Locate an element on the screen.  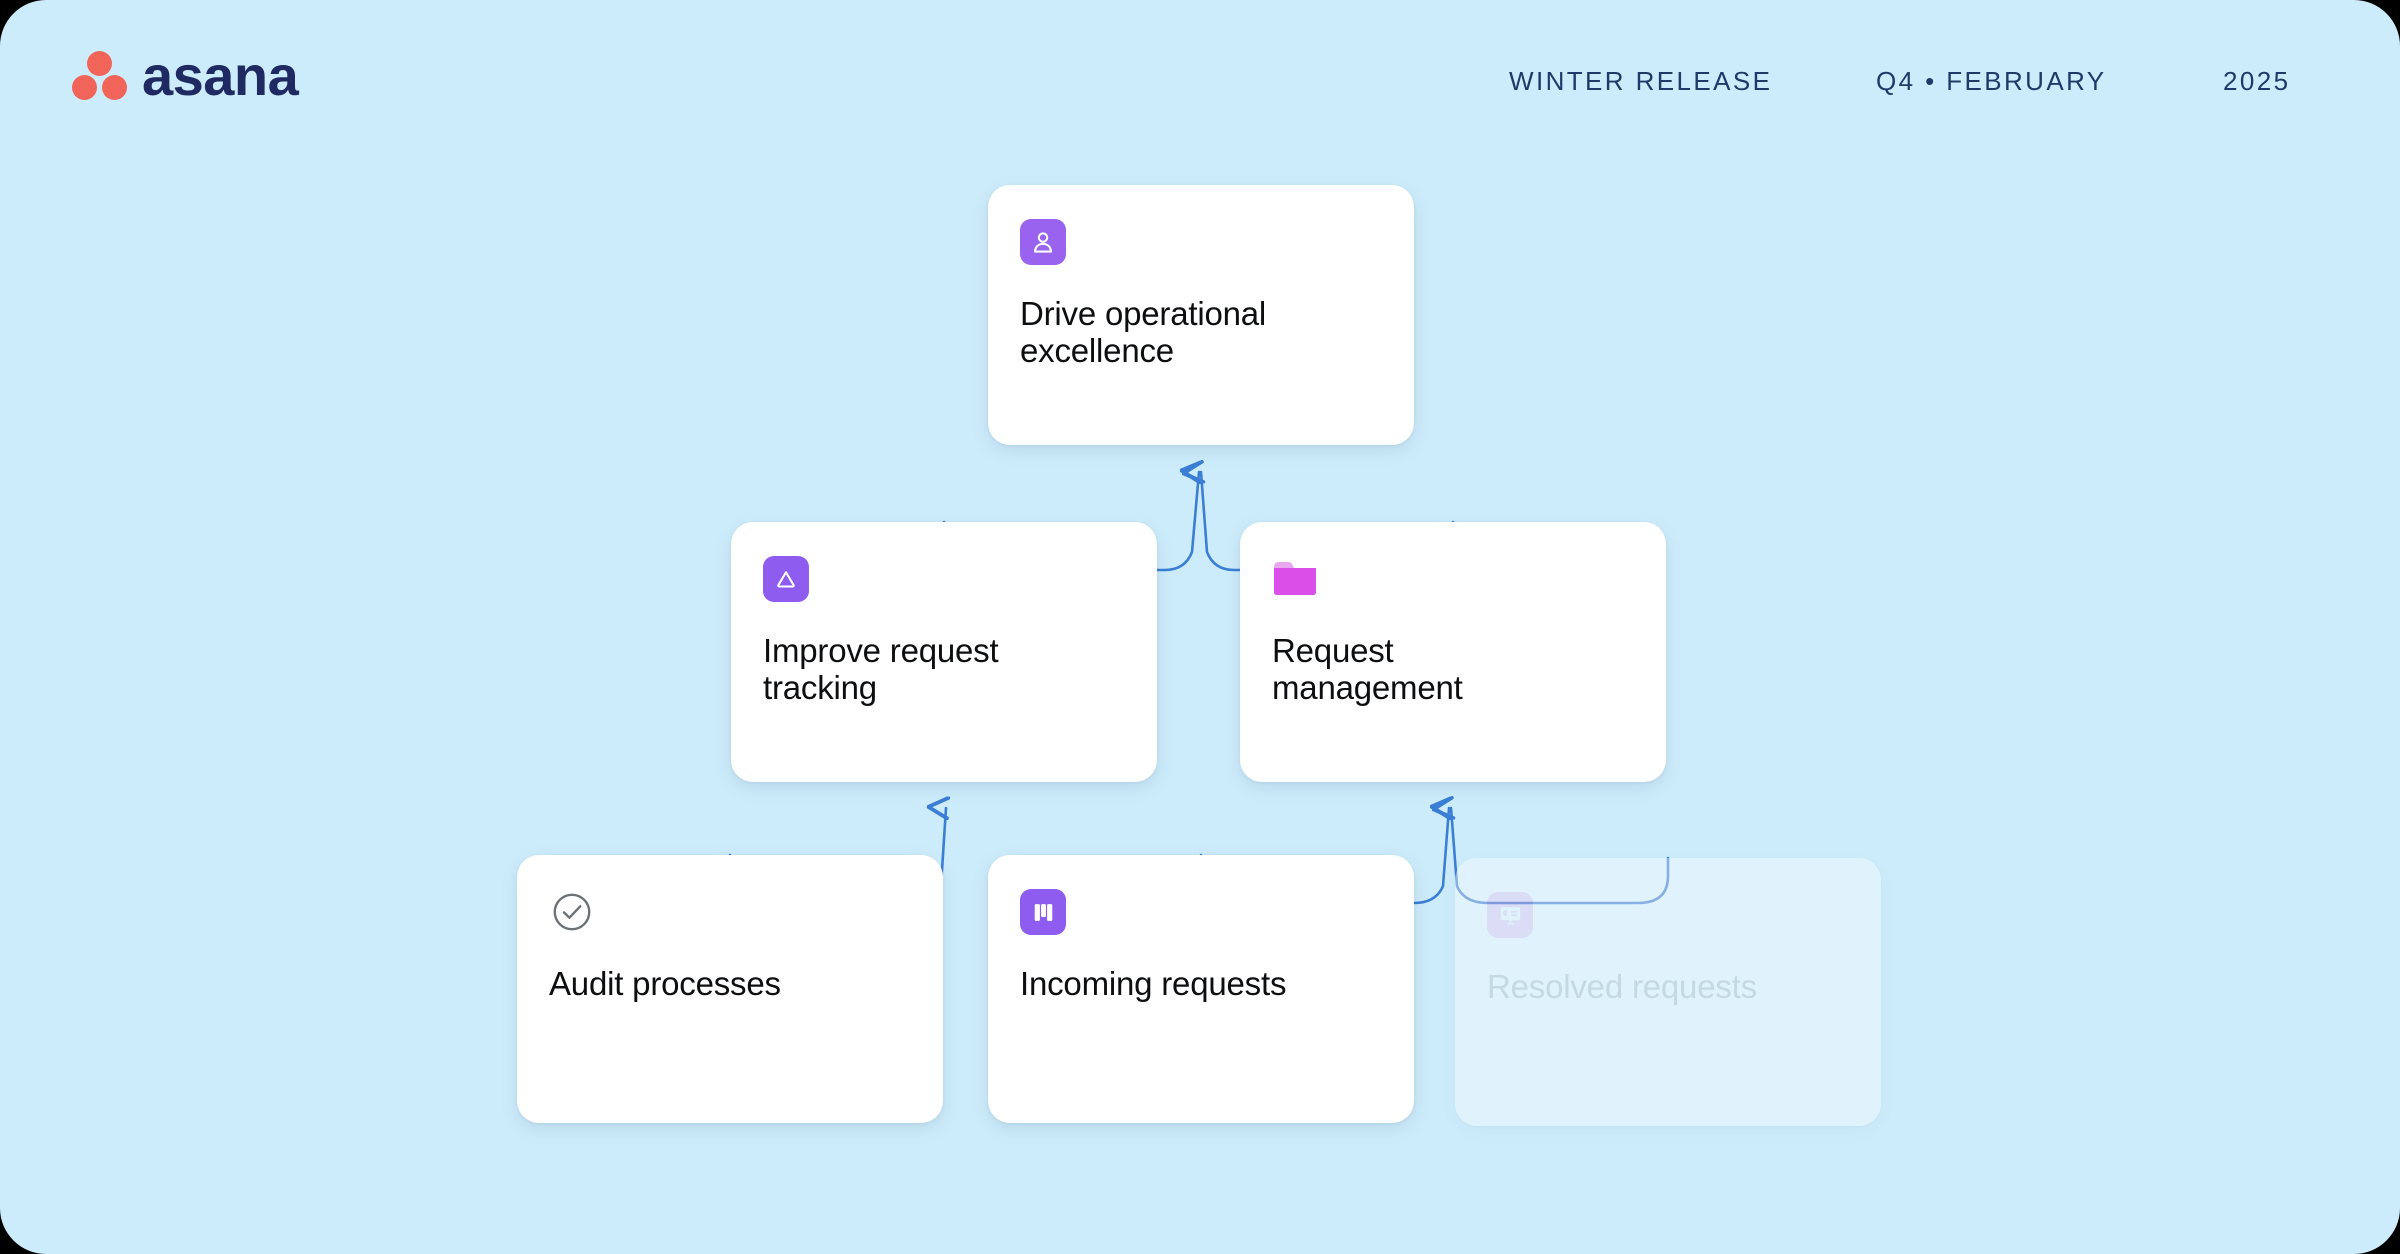
subgoal-card-improve-request-tracking: Improve request tracking is located at coordinates (944, 652).